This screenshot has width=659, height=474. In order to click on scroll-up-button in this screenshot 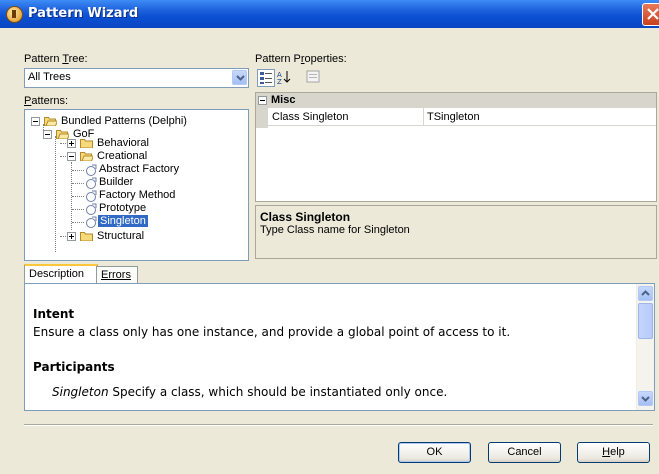, I will do `click(645, 293)`.